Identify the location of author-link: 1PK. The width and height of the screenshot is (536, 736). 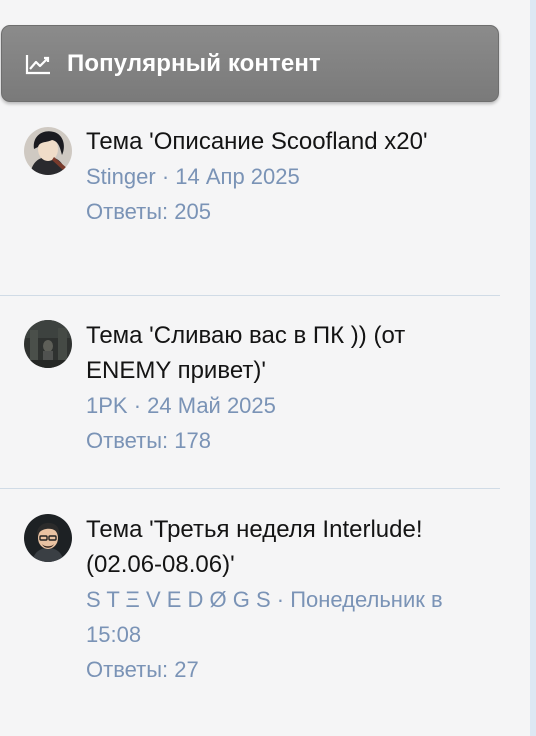
(107, 405).